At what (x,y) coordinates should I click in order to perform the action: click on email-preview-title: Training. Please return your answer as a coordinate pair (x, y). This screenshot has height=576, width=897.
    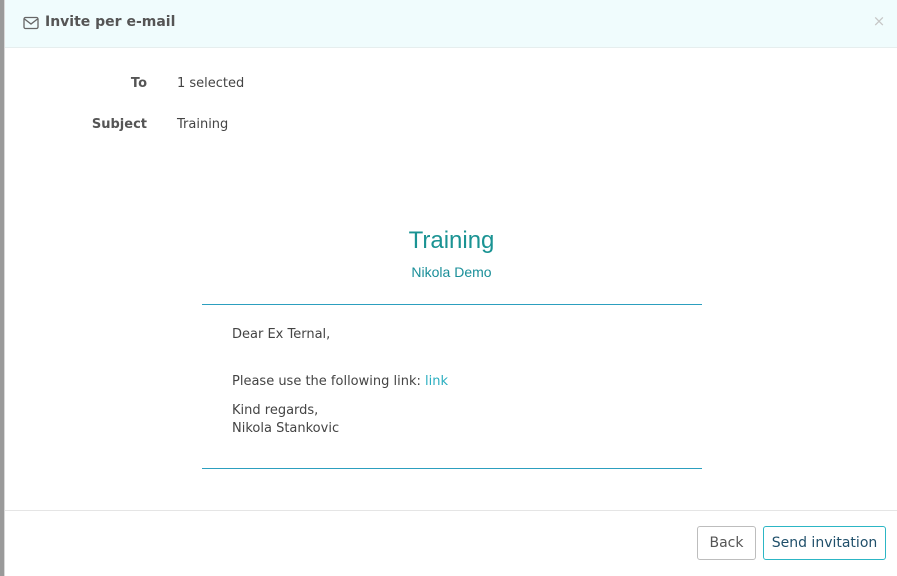
    Looking at the image, I should click on (451, 240).